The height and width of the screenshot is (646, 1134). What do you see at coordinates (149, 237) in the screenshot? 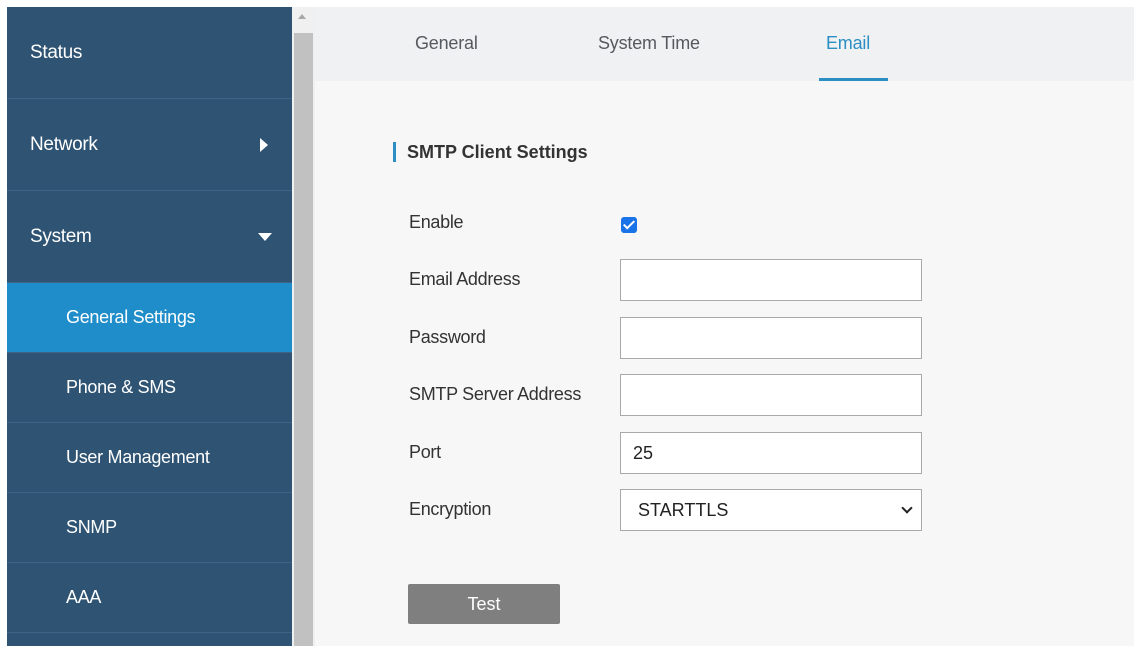
I see `sidebar-item-system: System` at bounding box center [149, 237].